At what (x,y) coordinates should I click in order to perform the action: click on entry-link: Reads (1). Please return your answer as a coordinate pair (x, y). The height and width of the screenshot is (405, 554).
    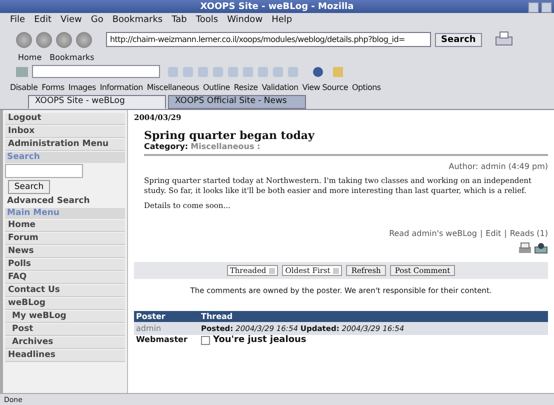
    Looking at the image, I should click on (529, 233).